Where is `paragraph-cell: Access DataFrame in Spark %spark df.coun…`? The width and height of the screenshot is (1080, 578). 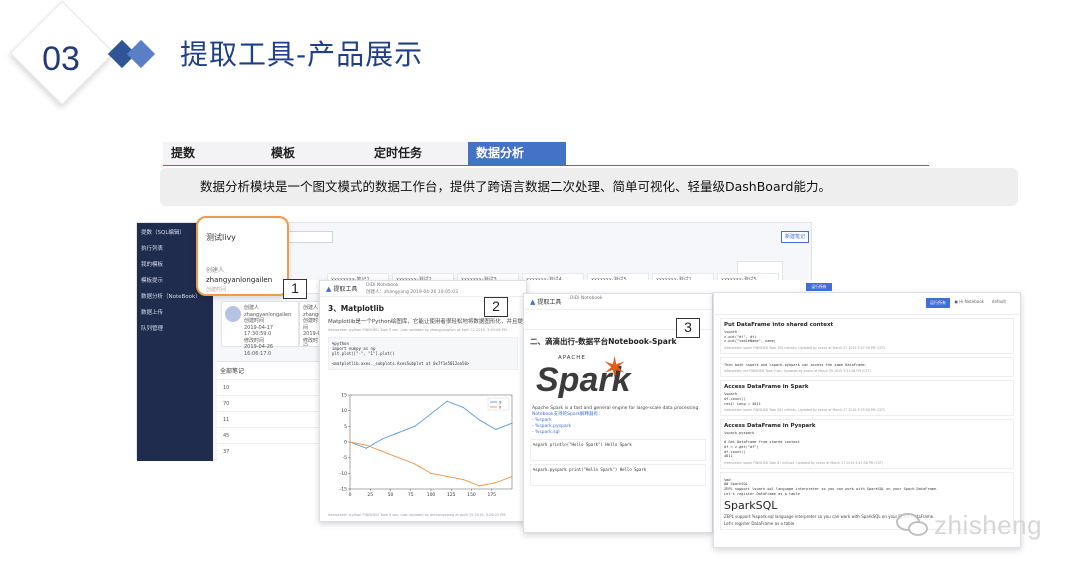 paragraph-cell: Access DataFrame in Spark %spark df.coun… is located at coordinates (867, 398).